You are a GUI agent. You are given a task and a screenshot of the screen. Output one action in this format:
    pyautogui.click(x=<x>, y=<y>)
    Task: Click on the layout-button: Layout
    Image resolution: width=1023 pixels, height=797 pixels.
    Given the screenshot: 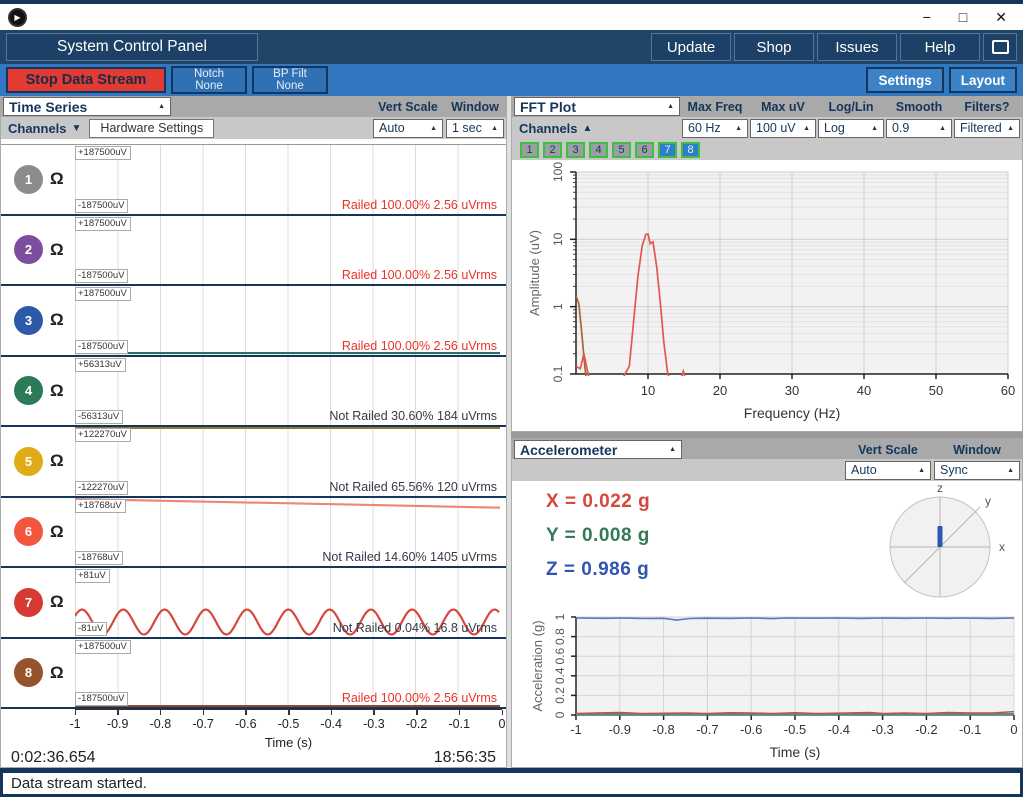 What is the action you would take?
    pyautogui.click(x=982, y=80)
    